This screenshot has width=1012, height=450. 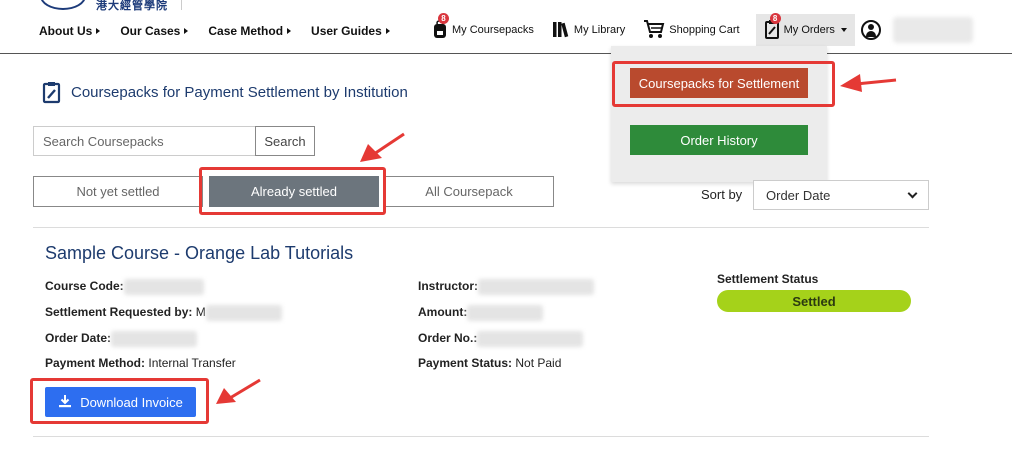 I want to click on tab-not-yet-settled: Not yet settled, so click(x=118, y=191).